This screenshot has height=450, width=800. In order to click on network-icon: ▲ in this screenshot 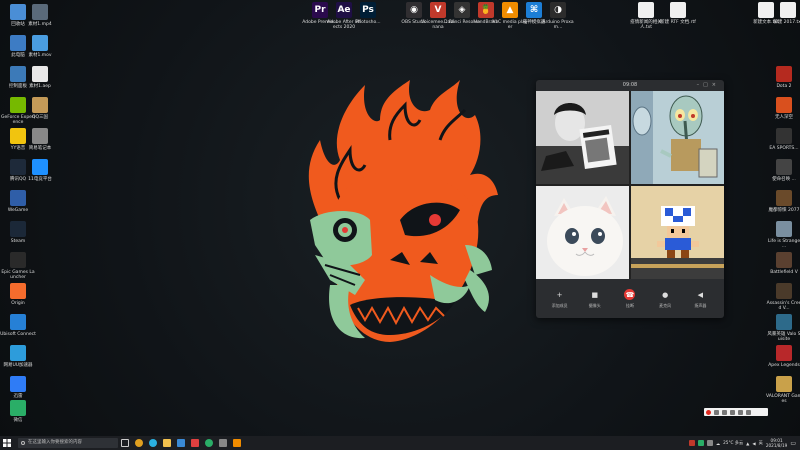, I will do `click(747, 443)`.